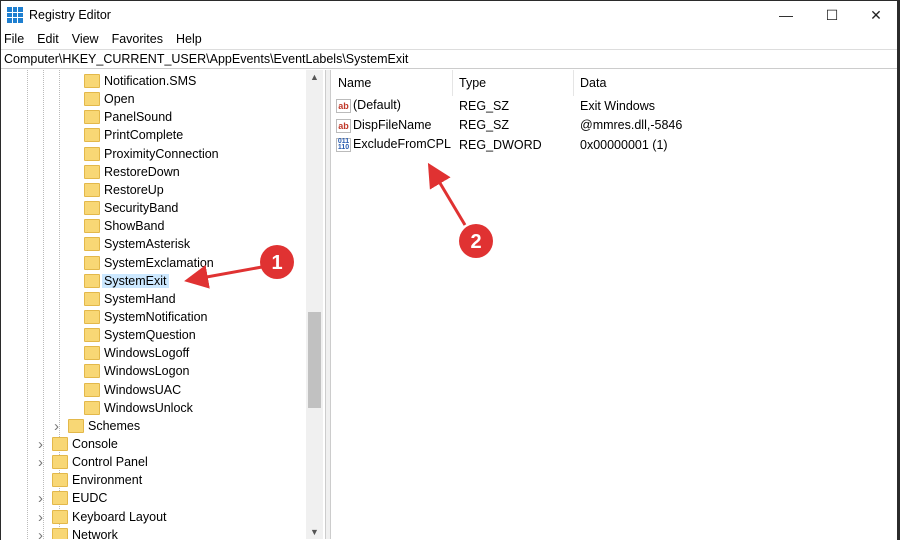 This screenshot has width=900, height=540. I want to click on annotation-label-1: 1, so click(276, 263).